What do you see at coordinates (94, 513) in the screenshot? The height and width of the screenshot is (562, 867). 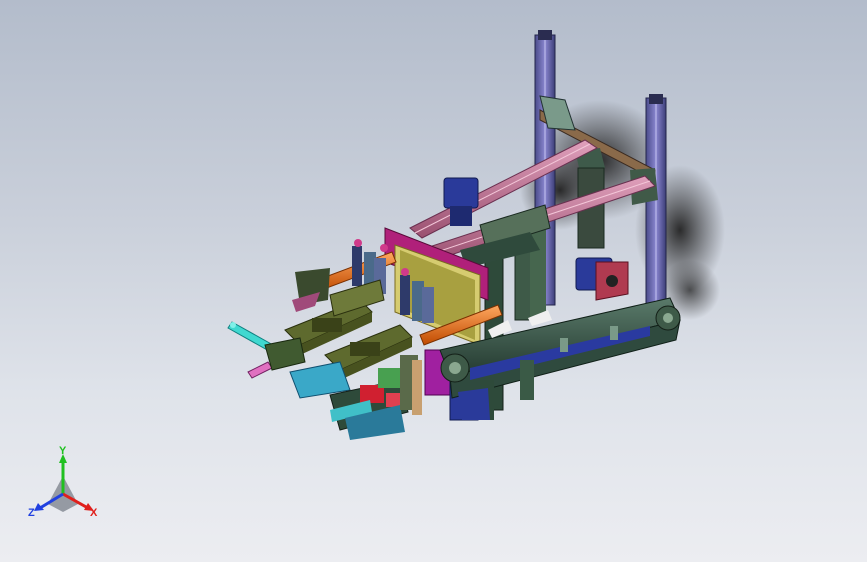 I see `x-axis-label: X` at bounding box center [94, 513].